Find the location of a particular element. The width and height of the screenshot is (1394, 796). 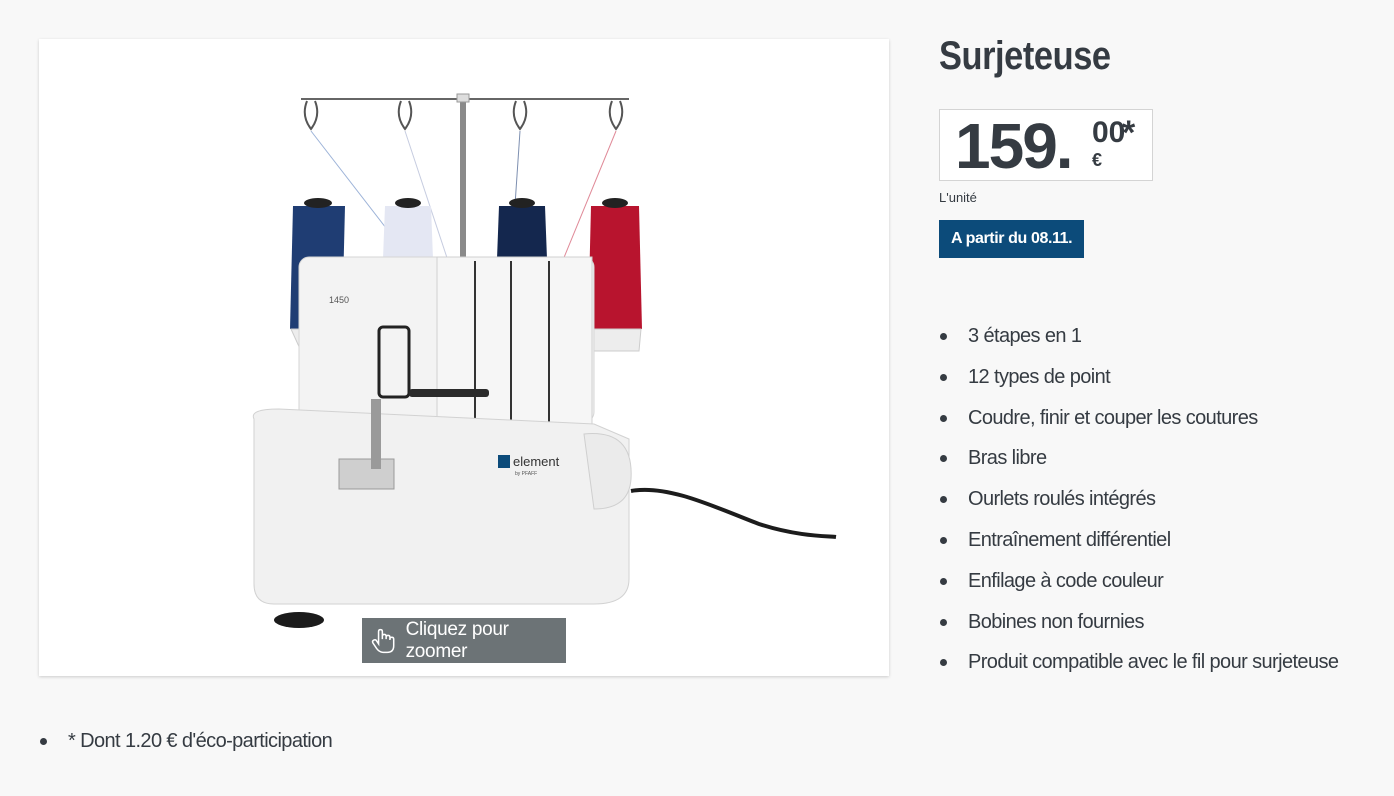

feature-item: Bobines non fournies is located at coordinates (1138, 622).